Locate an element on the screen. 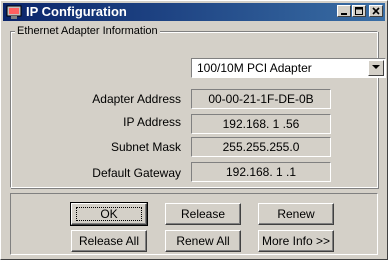  minimize-button is located at coordinates (344, 11).